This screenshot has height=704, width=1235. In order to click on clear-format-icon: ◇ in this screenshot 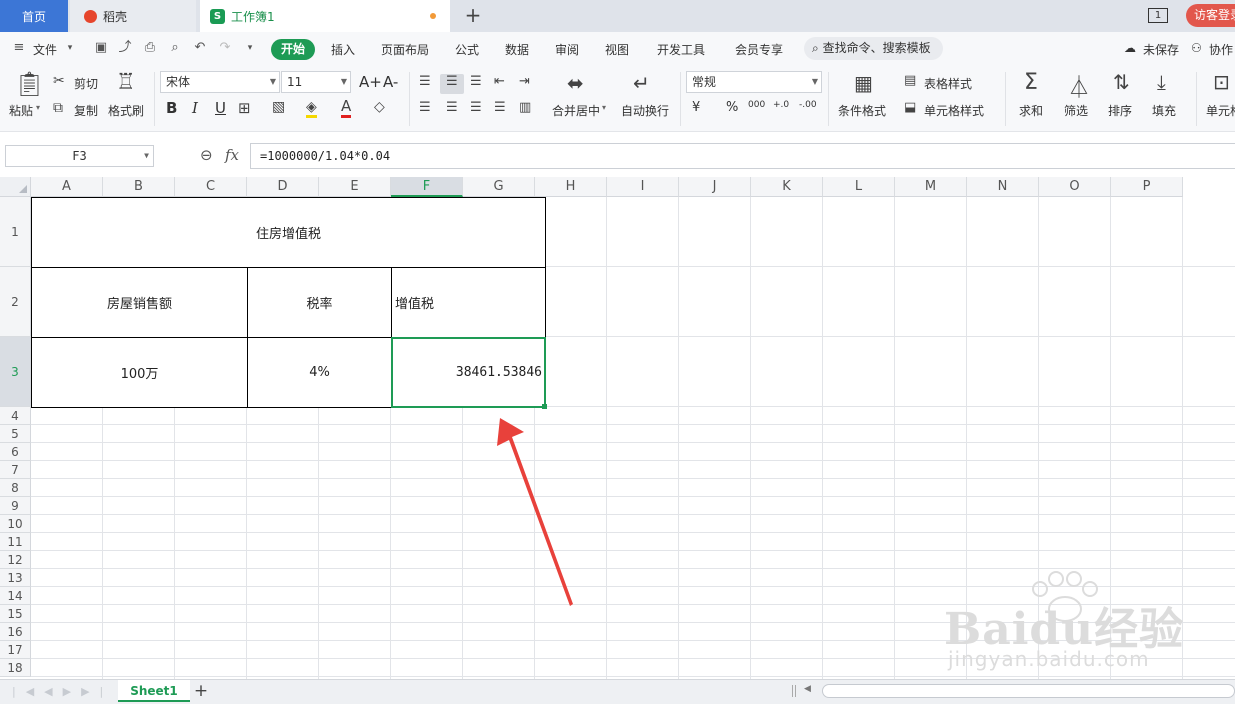, I will do `click(379, 107)`.